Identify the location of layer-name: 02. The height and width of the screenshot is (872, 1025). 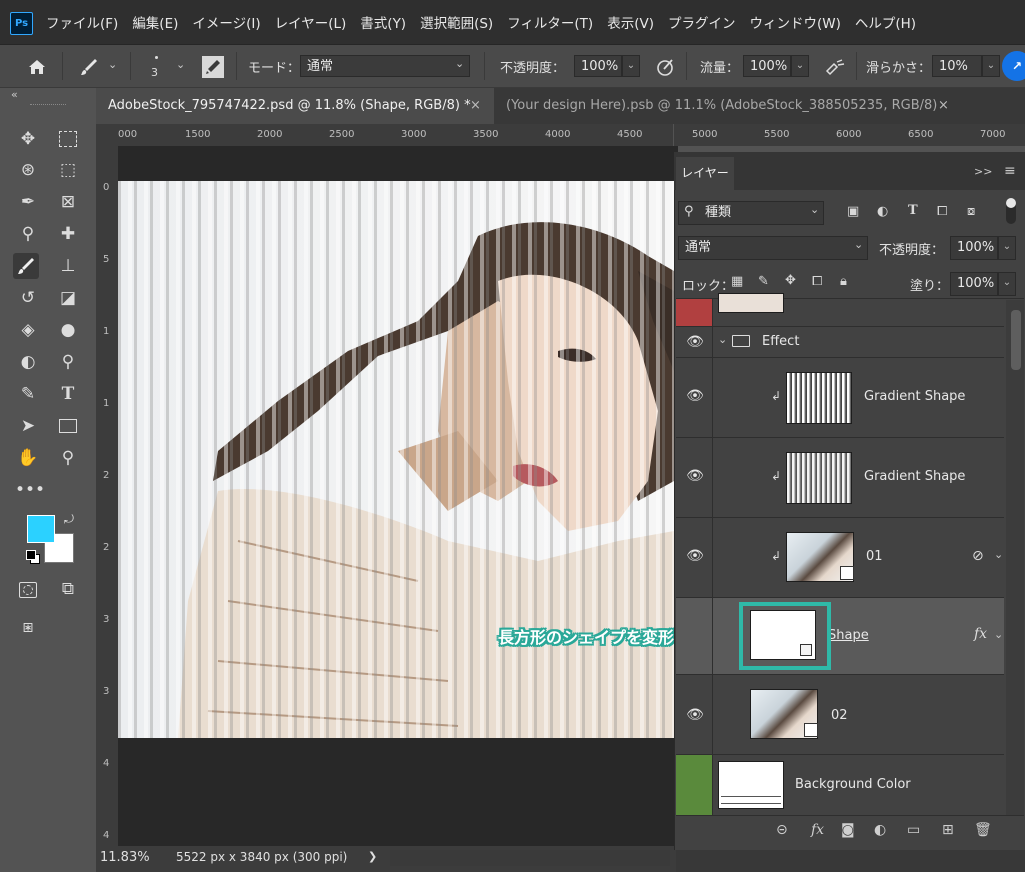
(839, 715).